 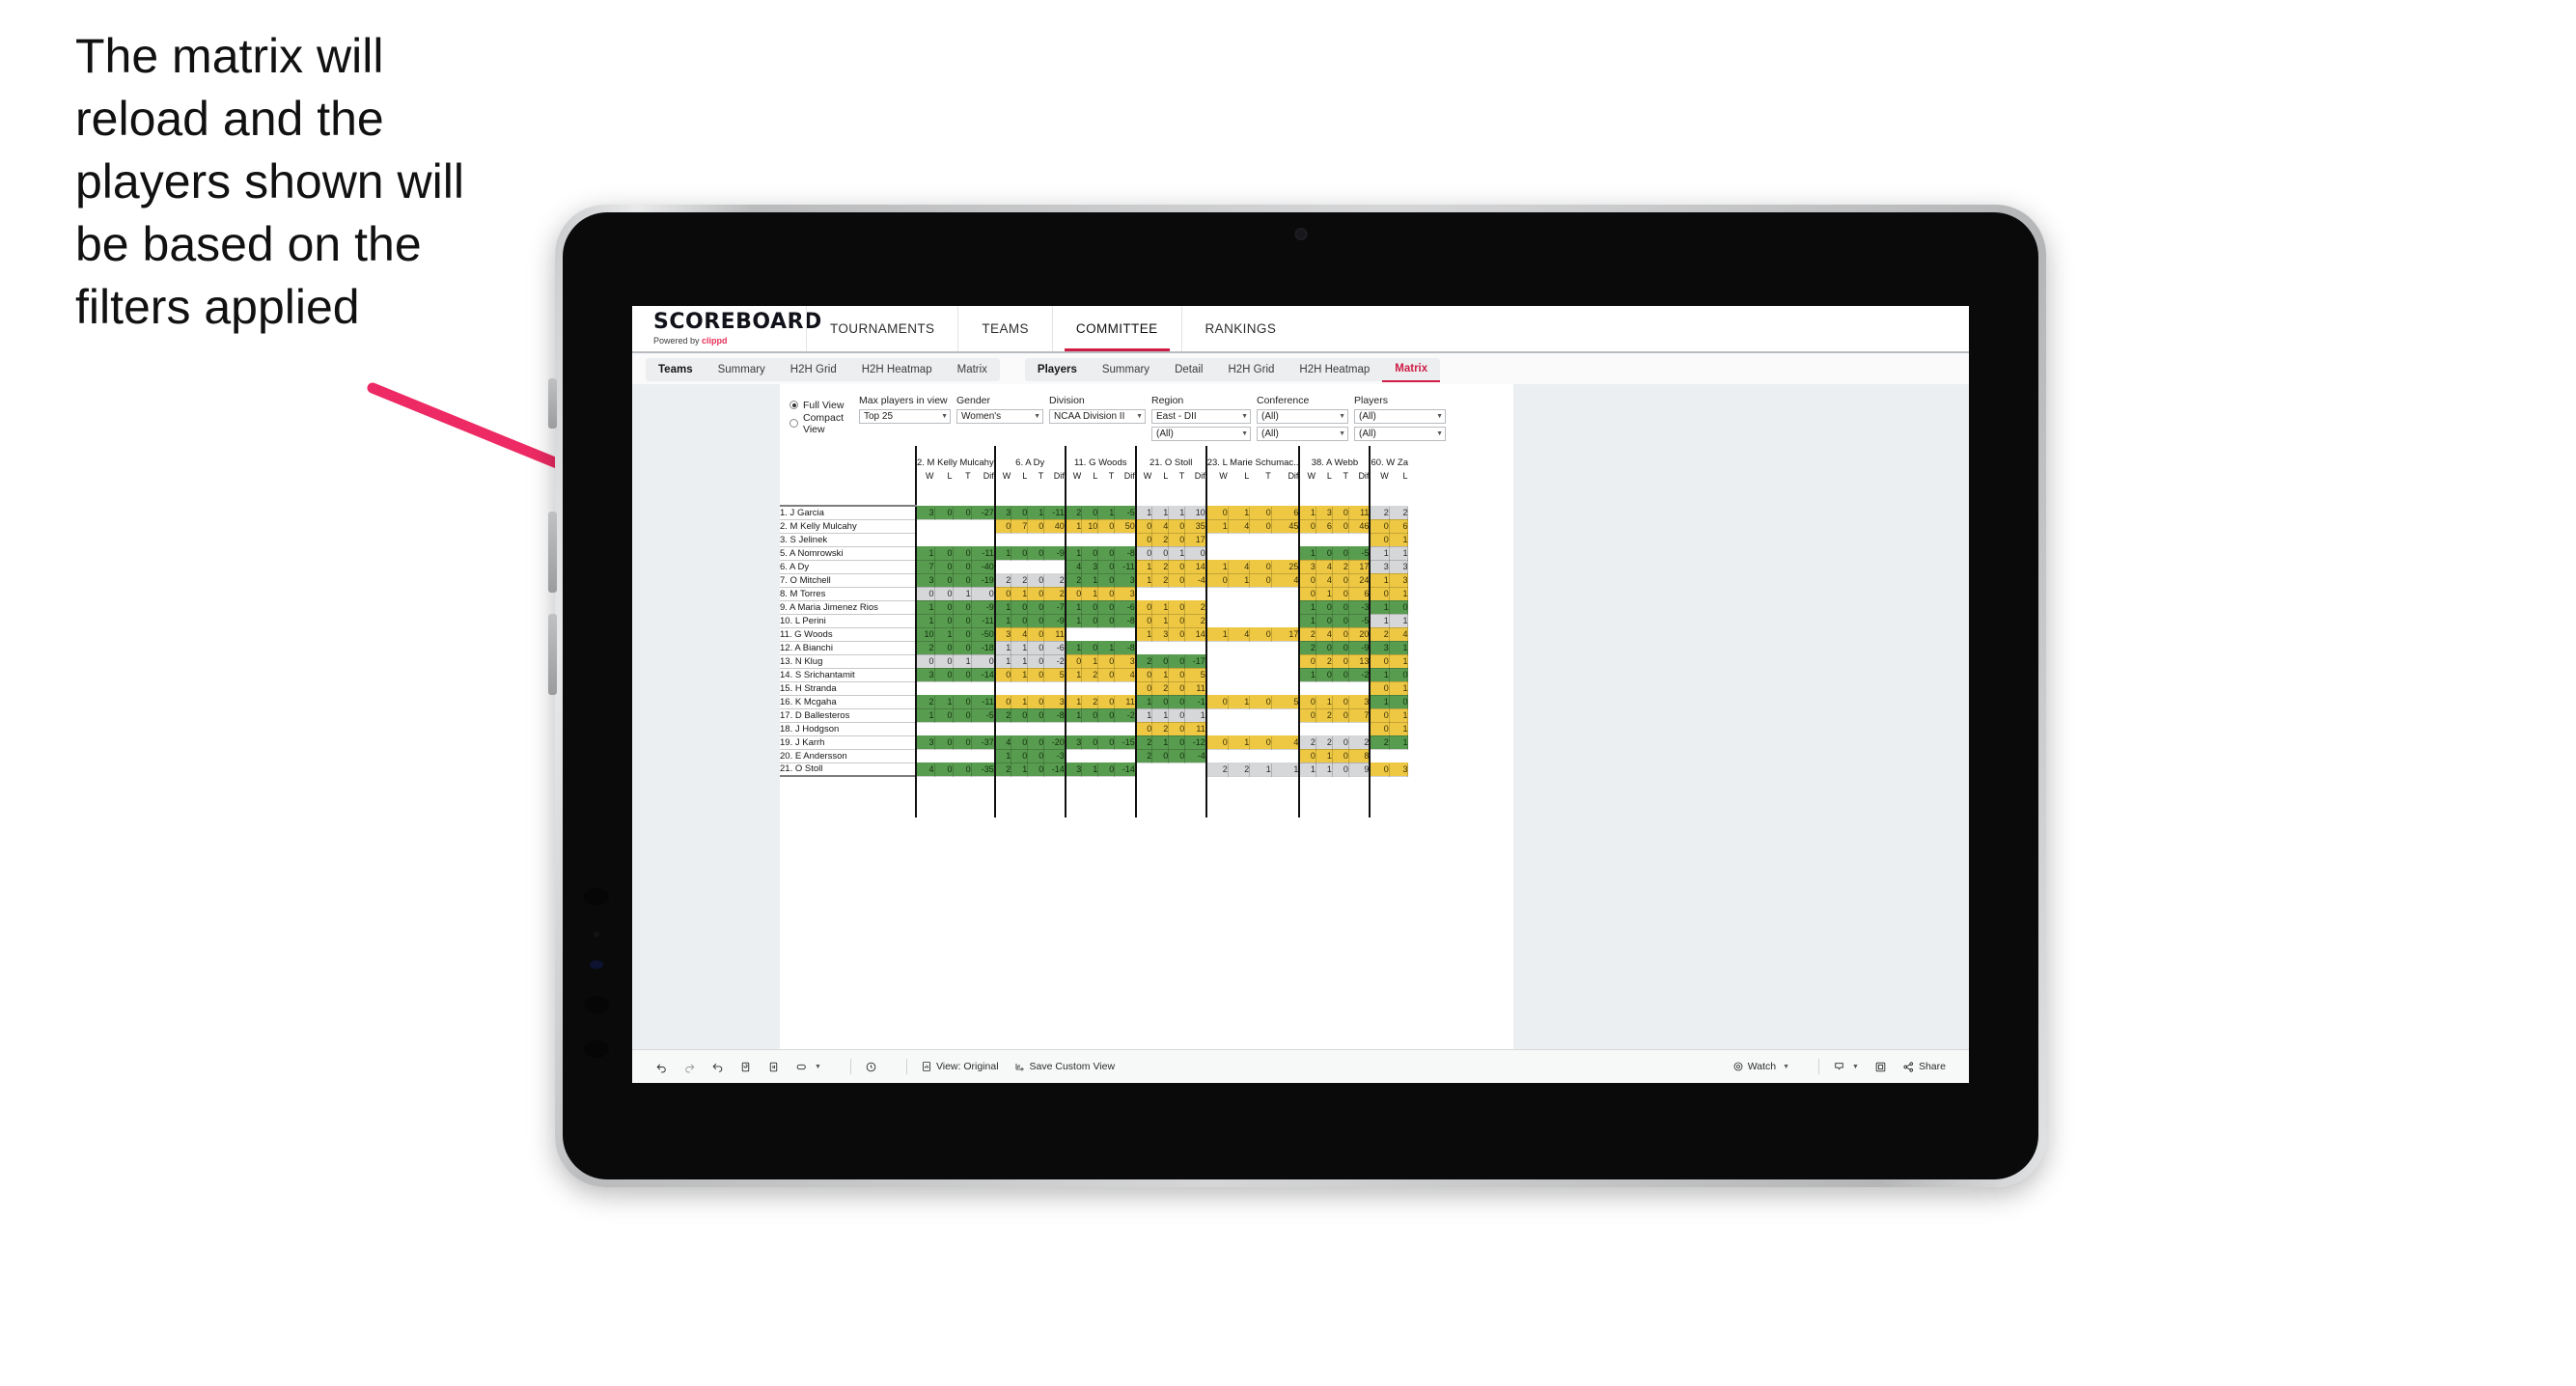 I want to click on matrix-cell: 8, so click(x=1359, y=756).